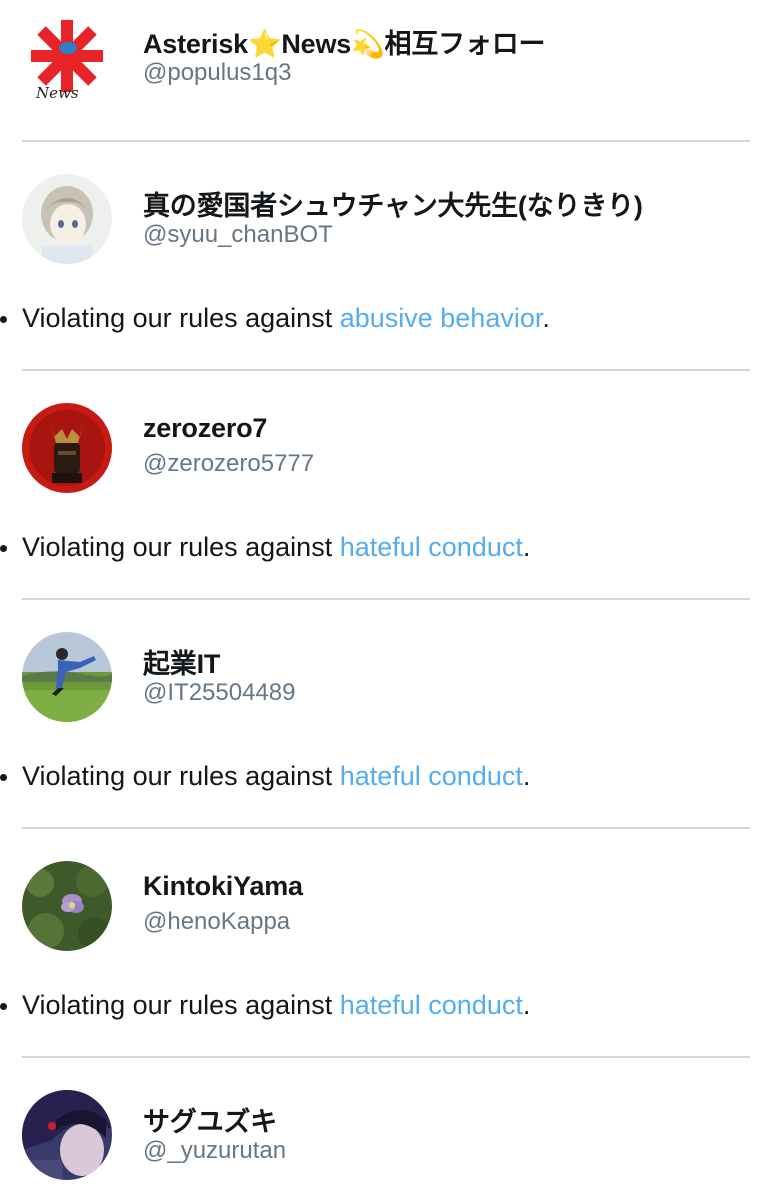 The width and height of the screenshot is (773, 1200). Describe the element at coordinates (67, 677) in the screenshot. I see `jumping-person-avatar-icon` at that location.